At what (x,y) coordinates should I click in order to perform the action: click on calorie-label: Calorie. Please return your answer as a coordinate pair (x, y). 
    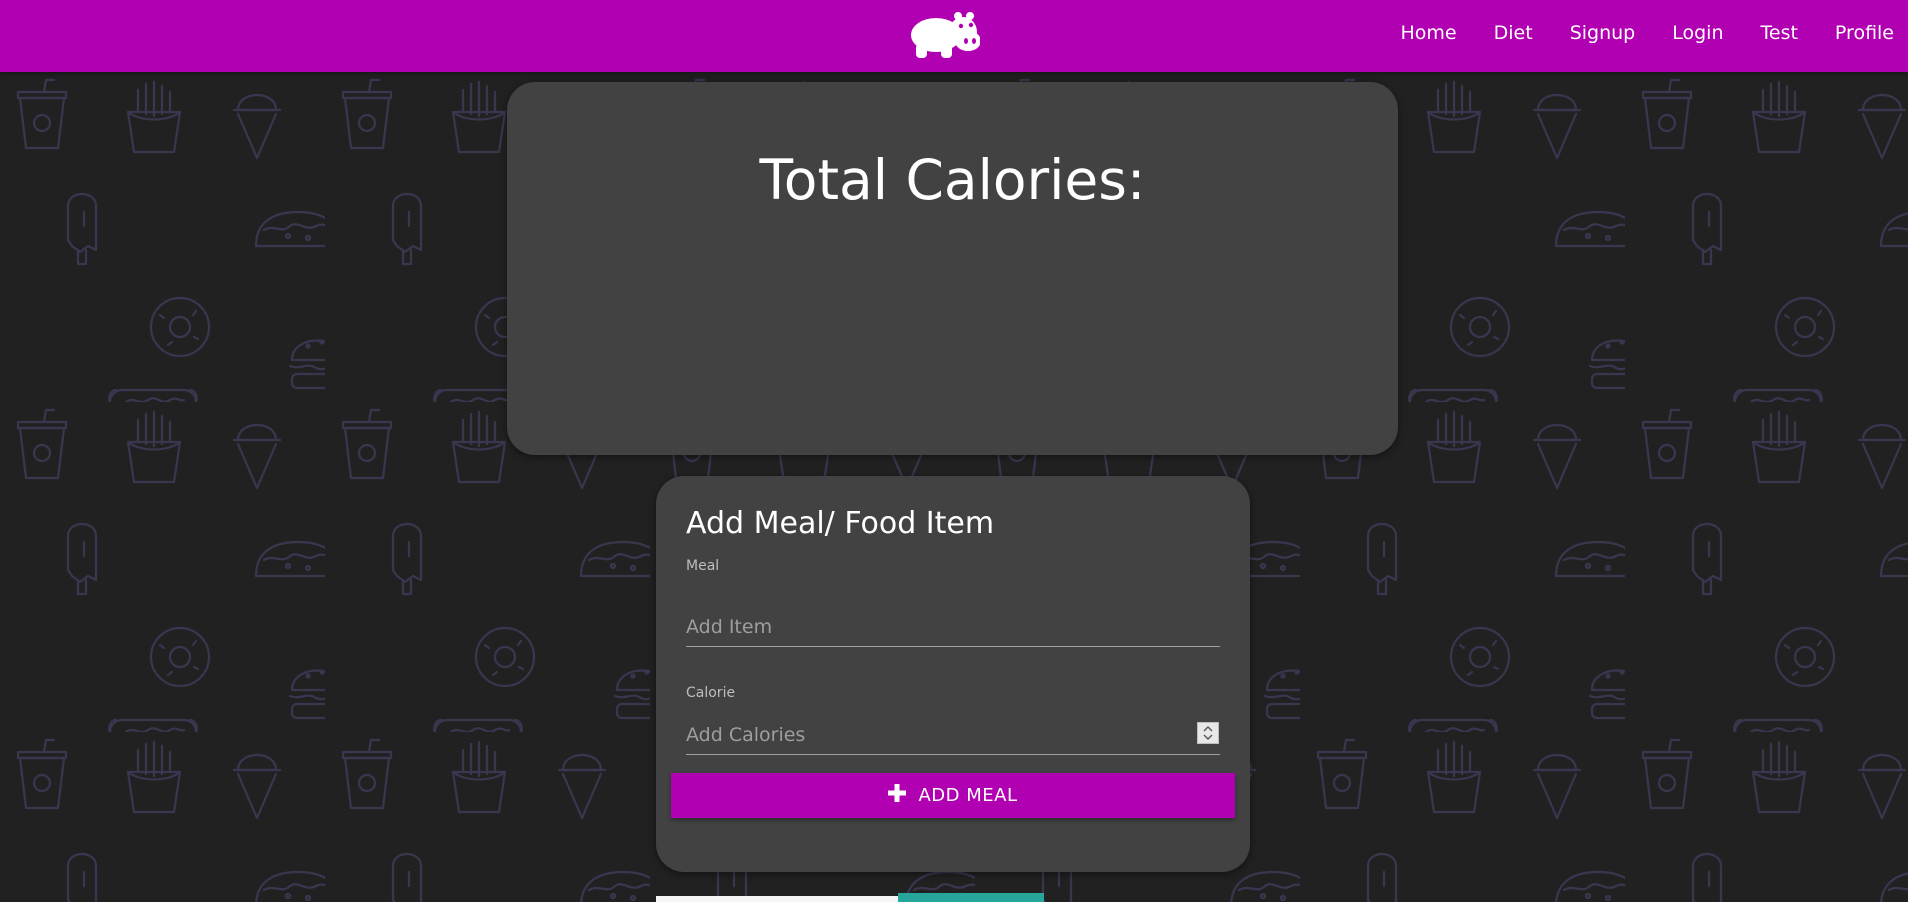
    Looking at the image, I should click on (711, 693).